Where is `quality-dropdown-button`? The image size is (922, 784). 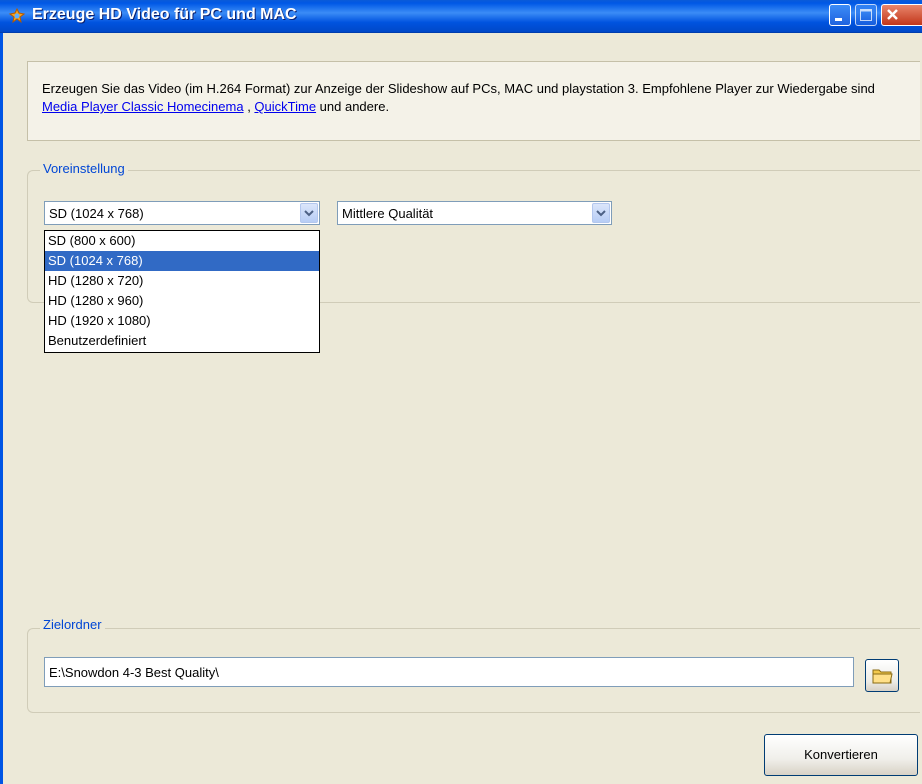
quality-dropdown-button is located at coordinates (601, 213).